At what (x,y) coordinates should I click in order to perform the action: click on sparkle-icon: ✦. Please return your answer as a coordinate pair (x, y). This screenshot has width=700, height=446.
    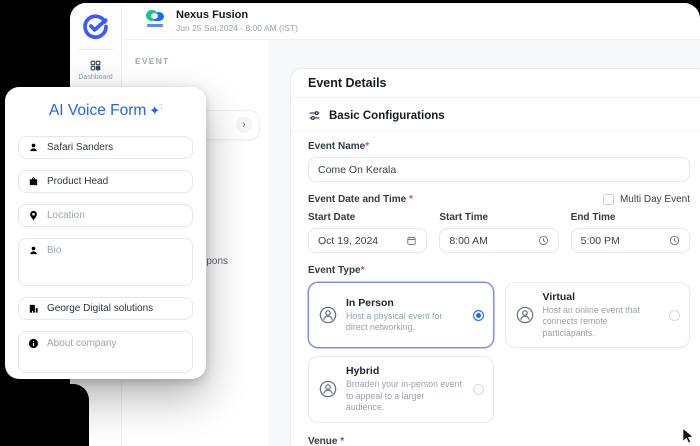
    Looking at the image, I should click on (155, 110).